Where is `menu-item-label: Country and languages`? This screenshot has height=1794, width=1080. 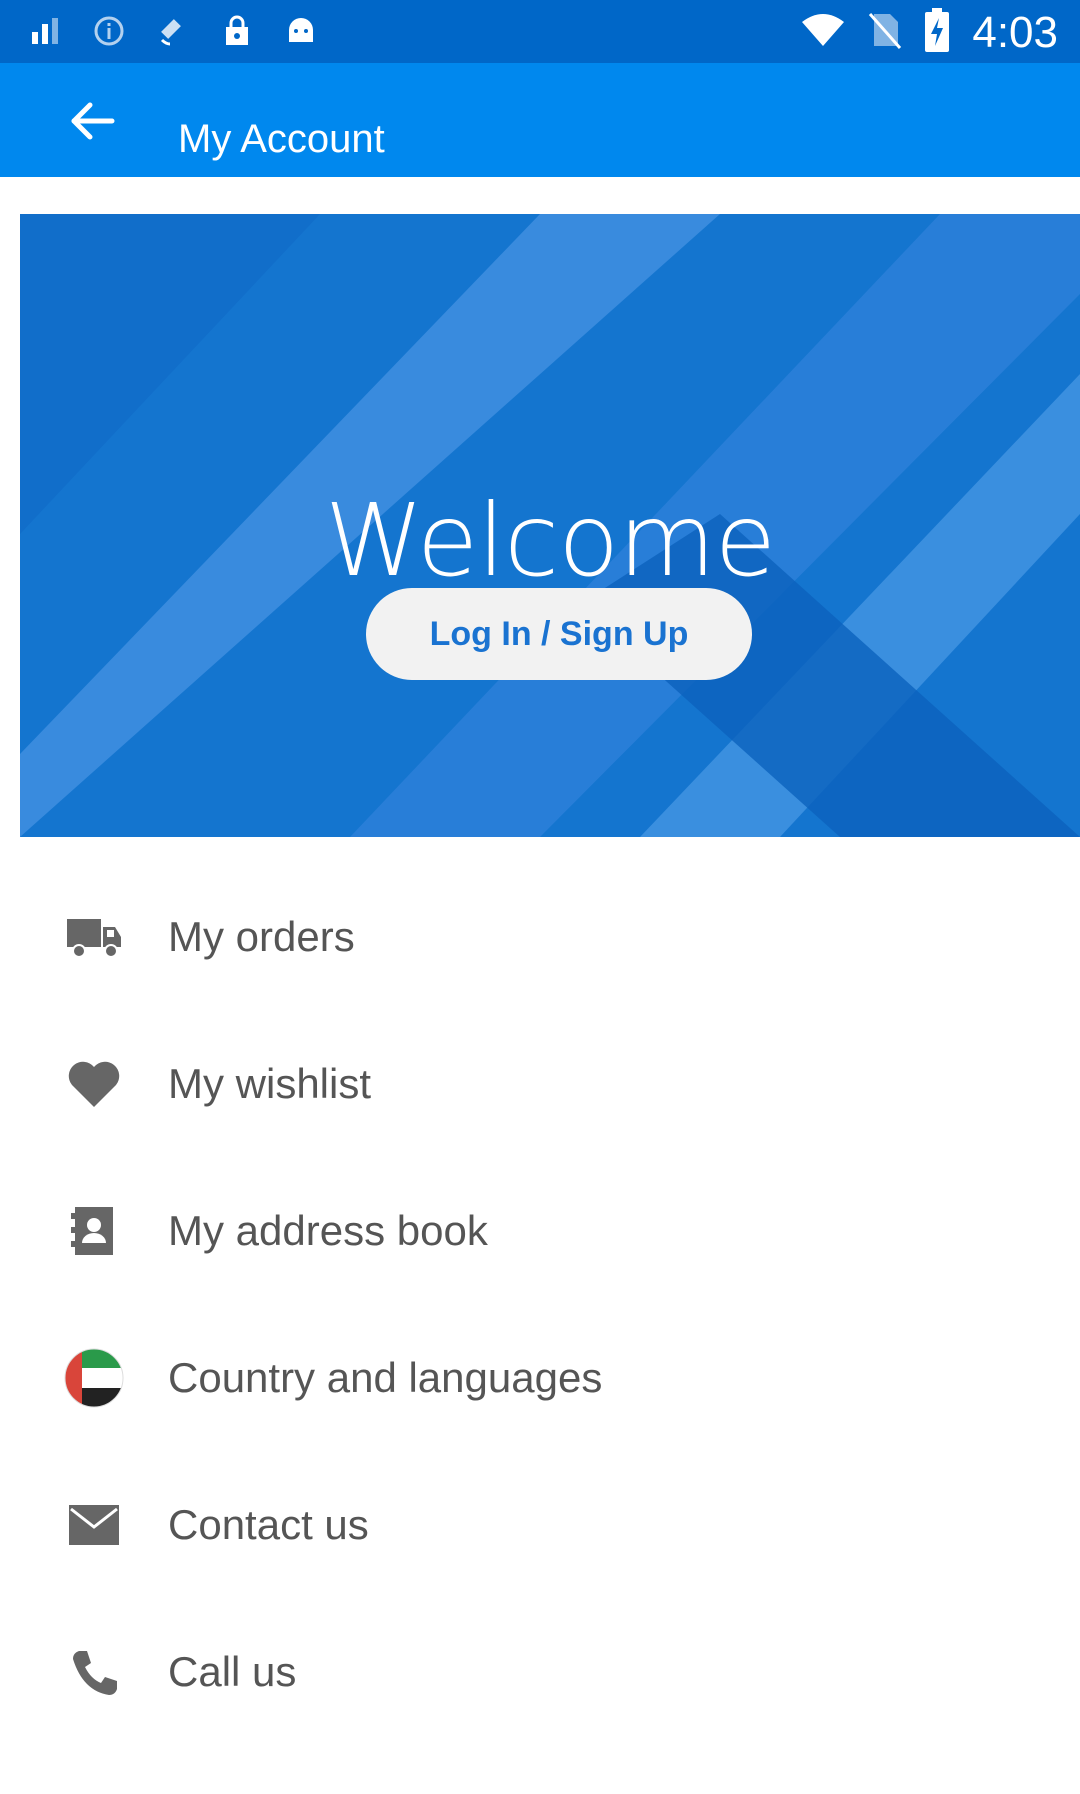
menu-item-label: Country and languages is located at coordinates (385, 1377).